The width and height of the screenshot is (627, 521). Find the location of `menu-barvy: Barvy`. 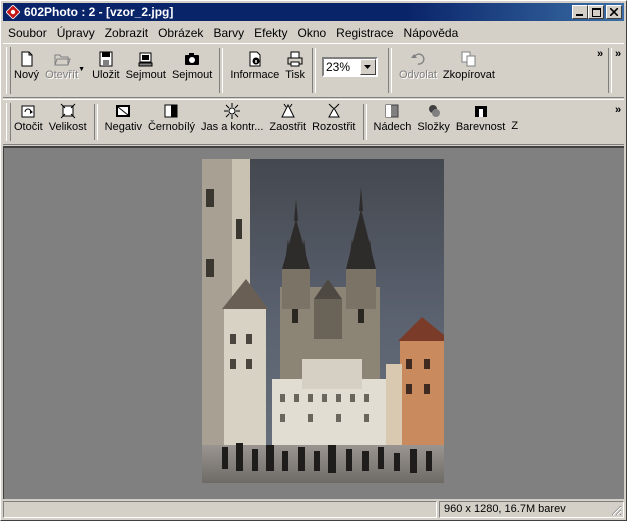

menu-barvy: Barvy is located at coordinates (228, 33).